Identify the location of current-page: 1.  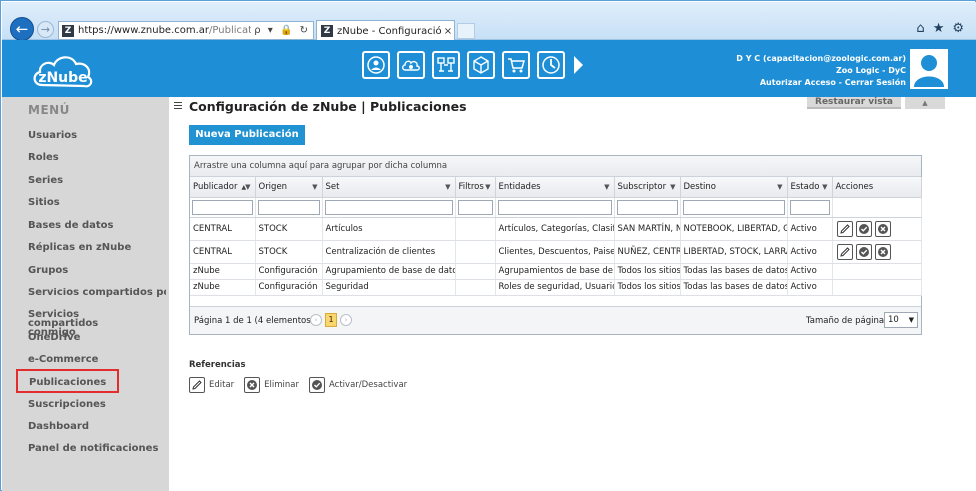
(331, 320).